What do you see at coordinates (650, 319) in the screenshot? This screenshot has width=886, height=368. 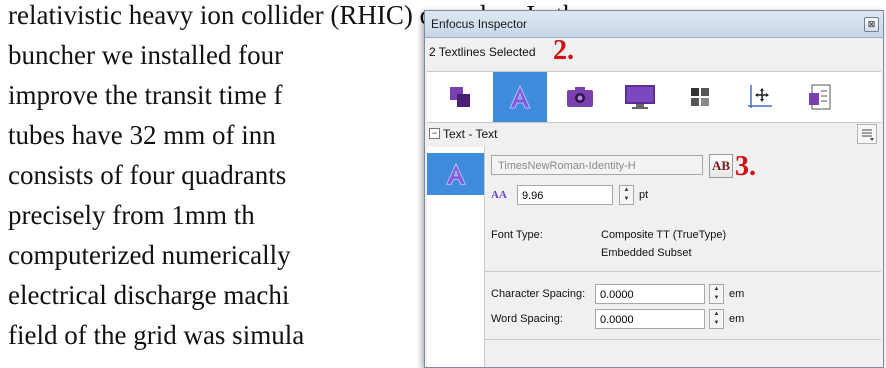 I see `word-spacing-field: 0.0000` at bounding box center [650, 319].